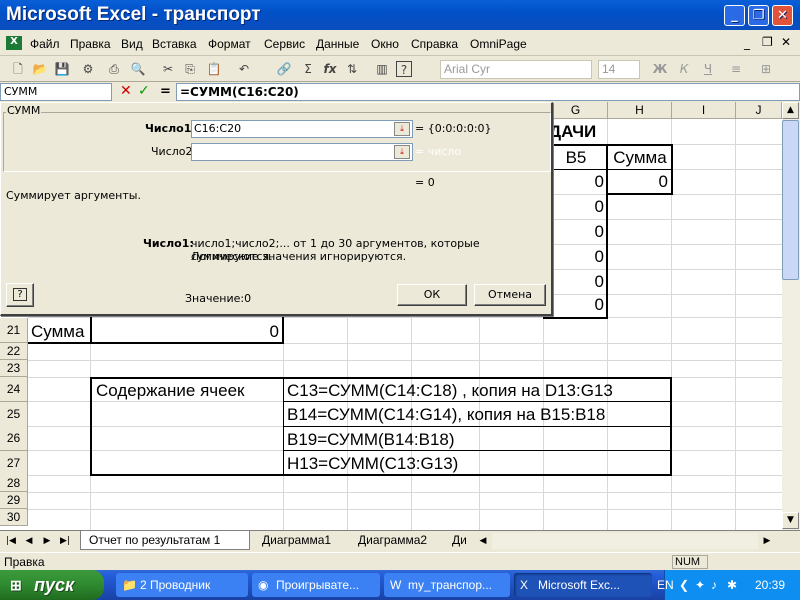  Describe the element at coordinates (714, 585) in the screenshot. I see `tray-volume-icon: ♪` at that location.